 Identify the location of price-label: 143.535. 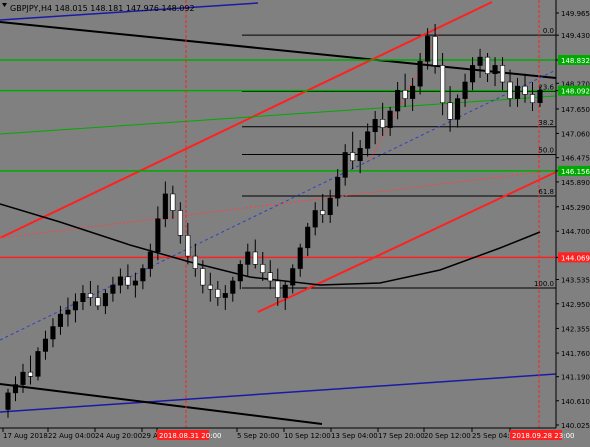
(575, 281).